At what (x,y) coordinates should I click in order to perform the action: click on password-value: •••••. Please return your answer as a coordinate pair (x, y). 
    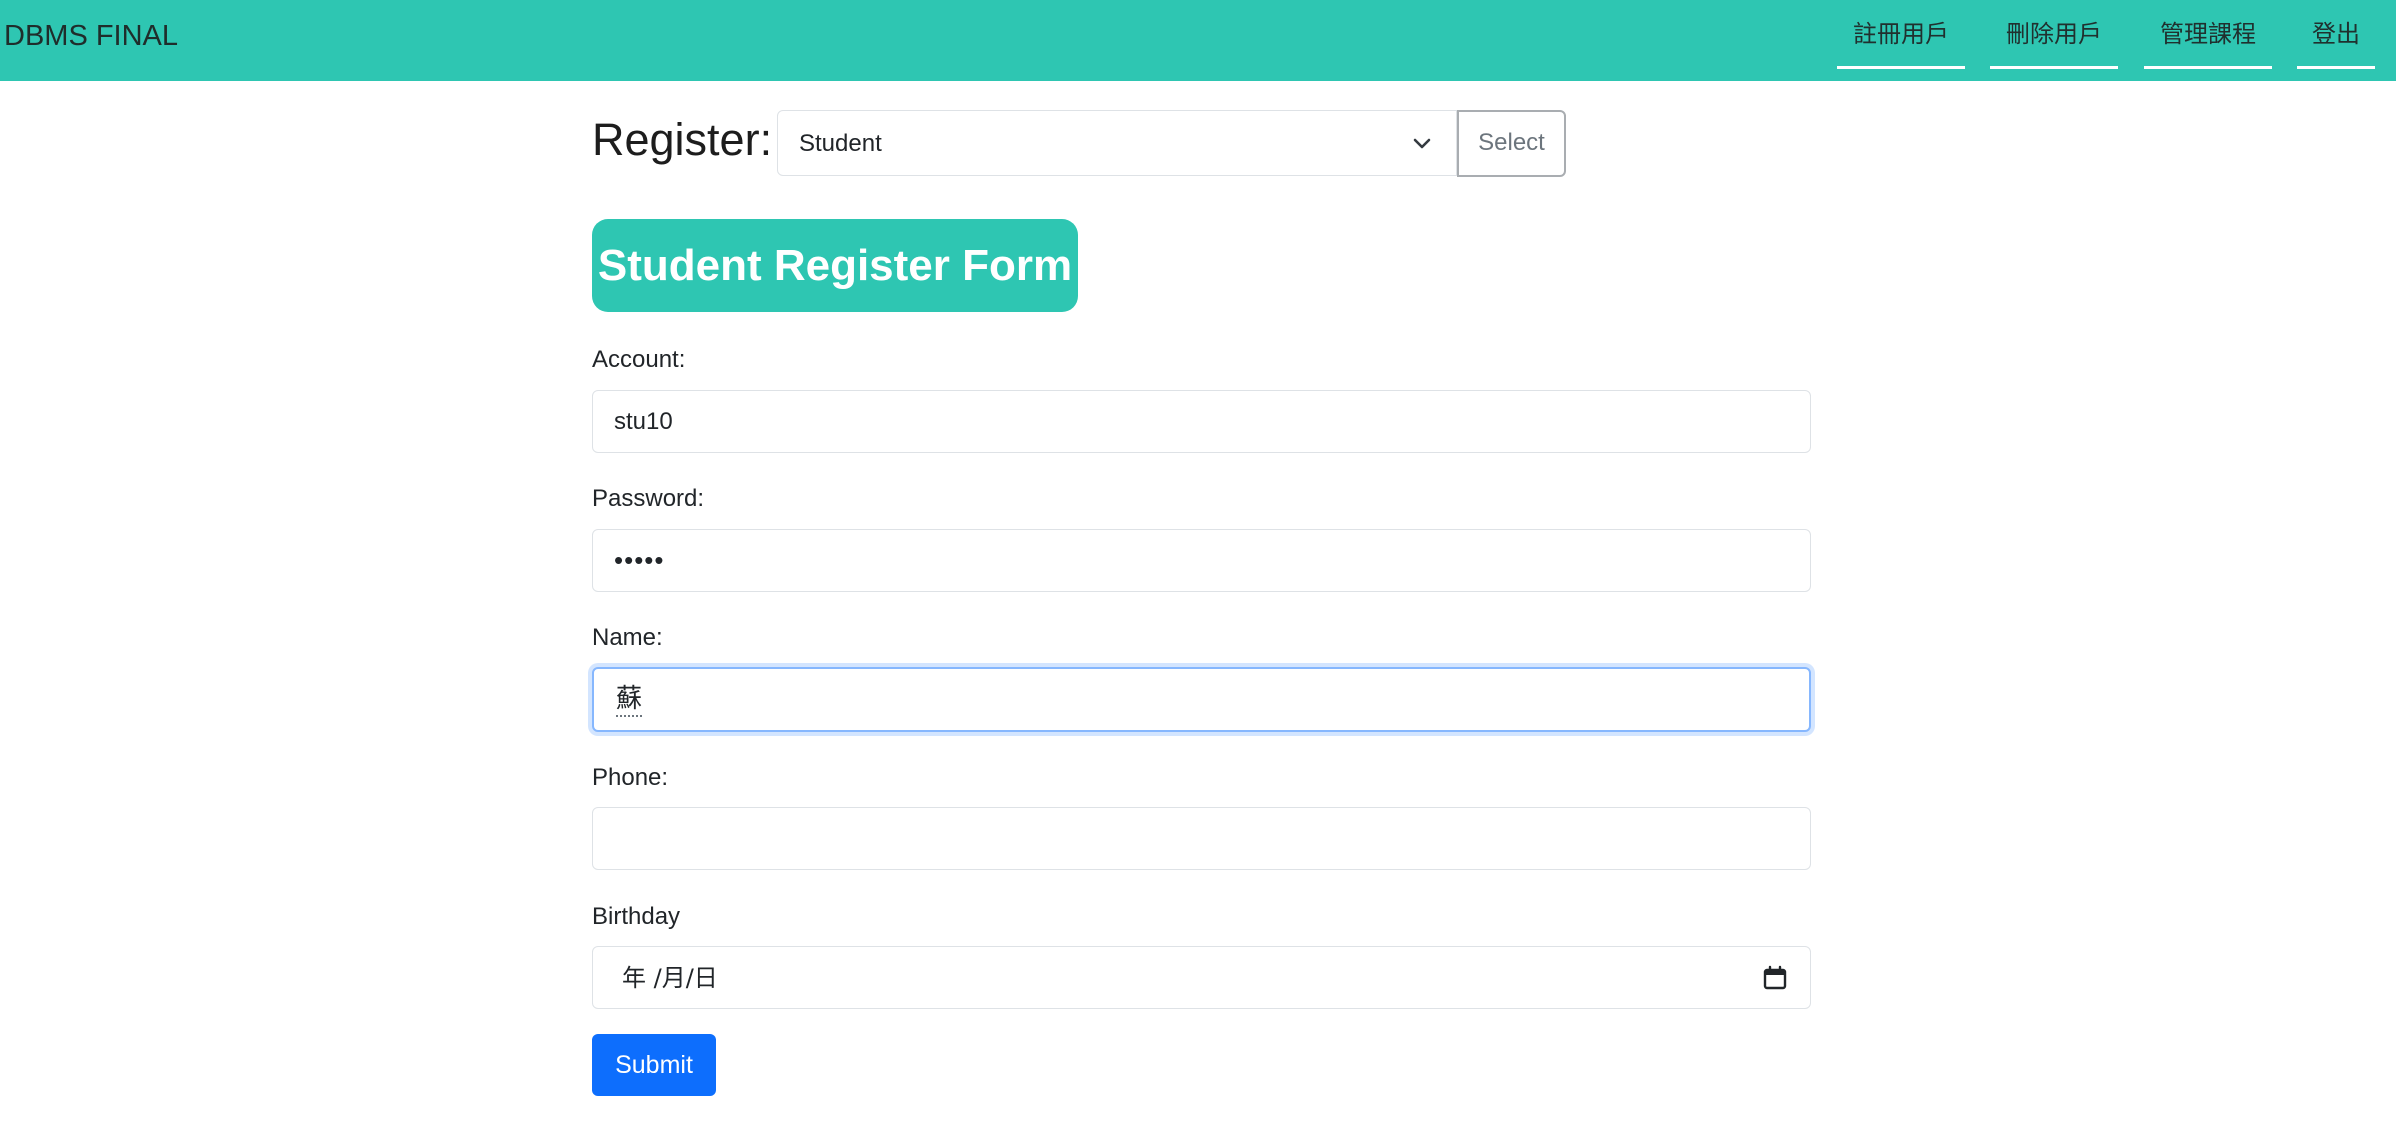
    Looking at the image, I should click on (639, 560).